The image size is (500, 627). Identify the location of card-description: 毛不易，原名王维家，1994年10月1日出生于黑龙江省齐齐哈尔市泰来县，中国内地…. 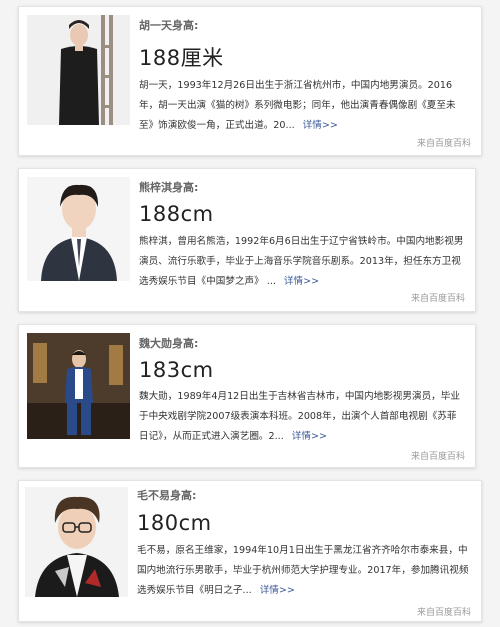
(304, 571).